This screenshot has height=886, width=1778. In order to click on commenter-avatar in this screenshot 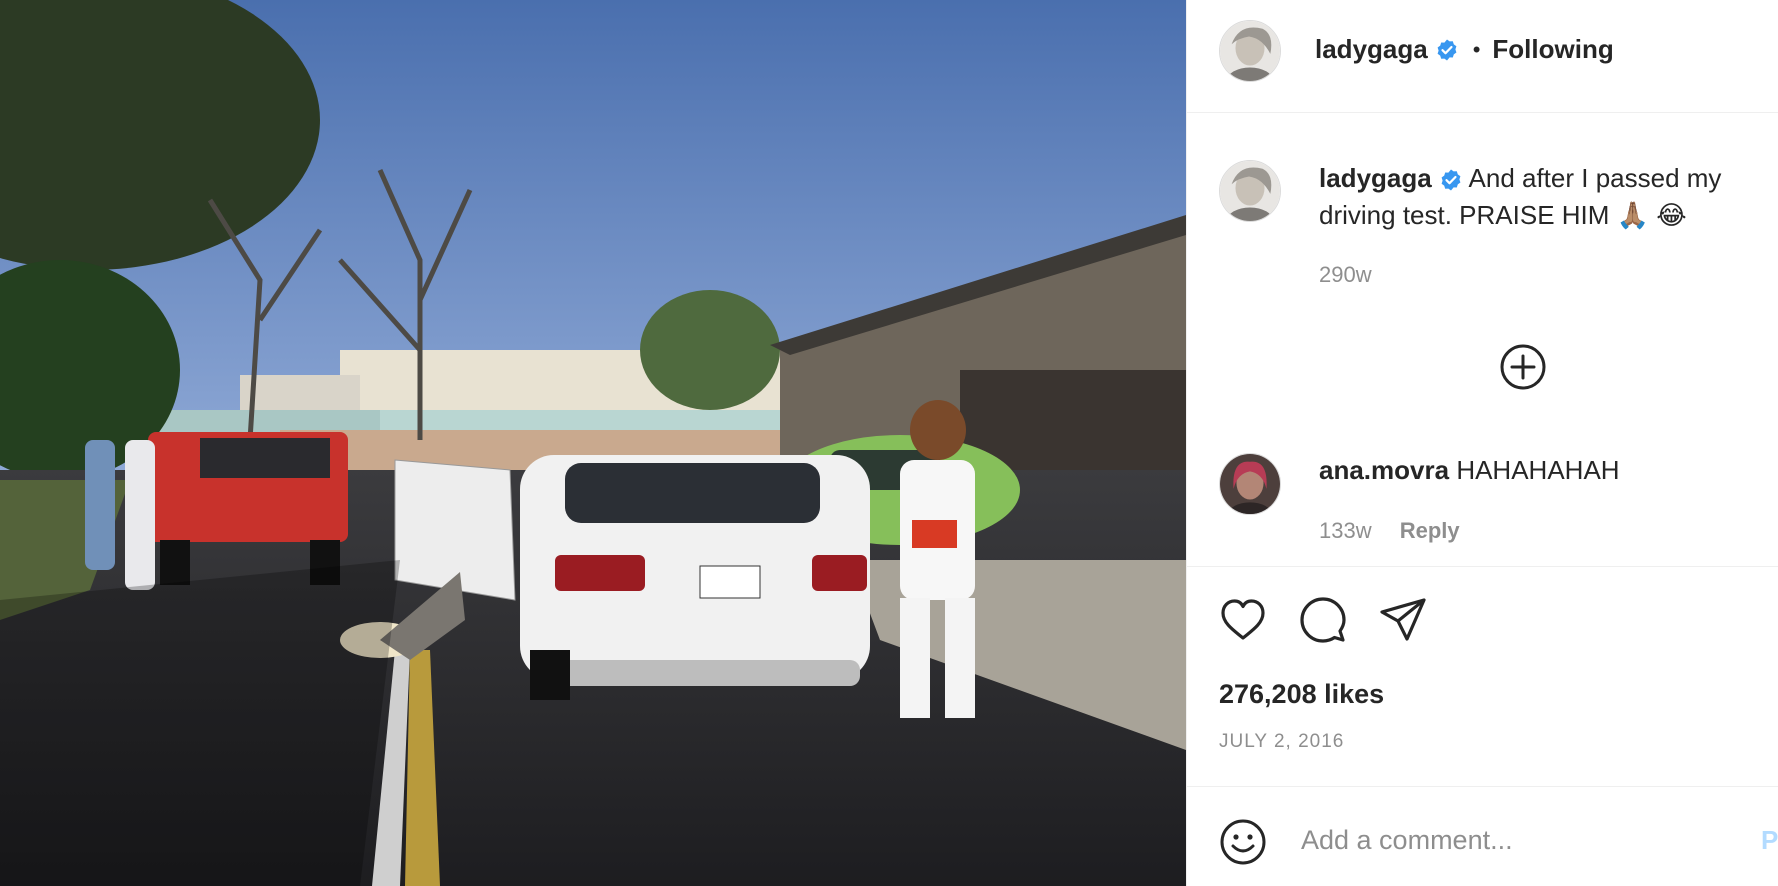, I will do `click(1250, 484)`.